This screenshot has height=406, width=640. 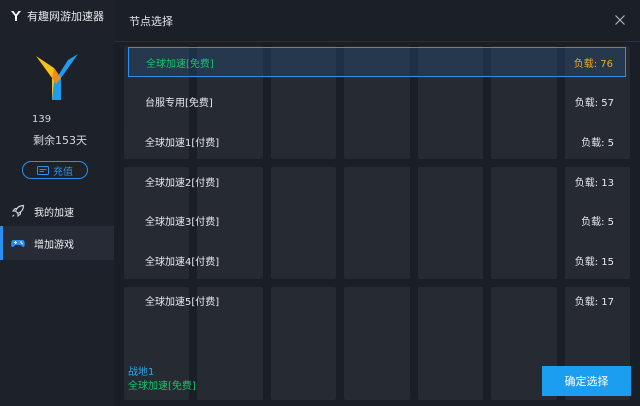 What do you see at coordinates (586, 381) in the screenshot?
I see `confirm-selection-button: 确定选择` at bounding box center [586, 381].